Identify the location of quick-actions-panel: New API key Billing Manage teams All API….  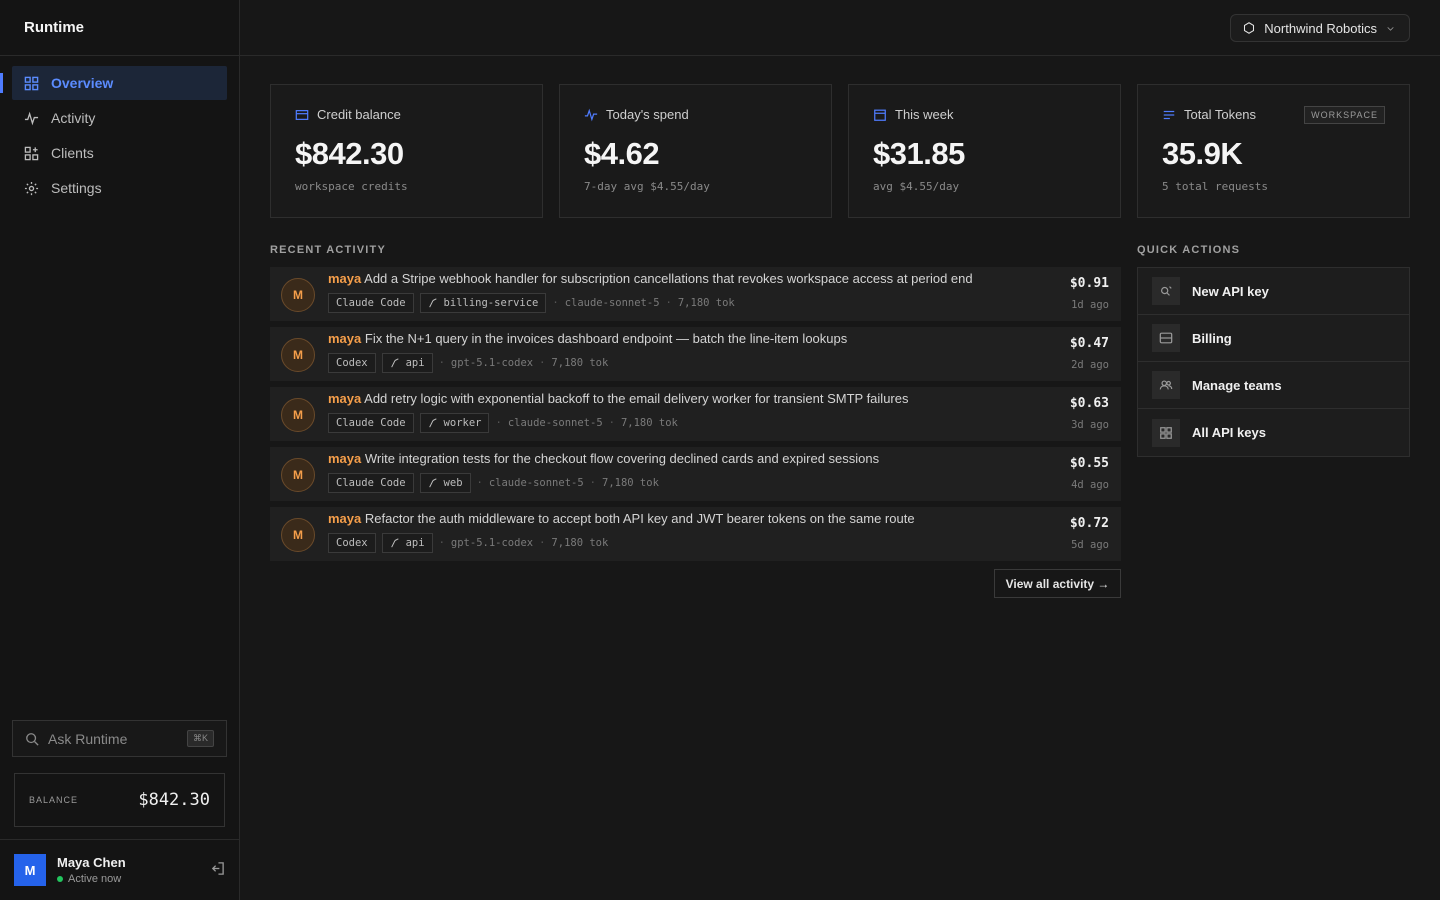
(1273, 362).